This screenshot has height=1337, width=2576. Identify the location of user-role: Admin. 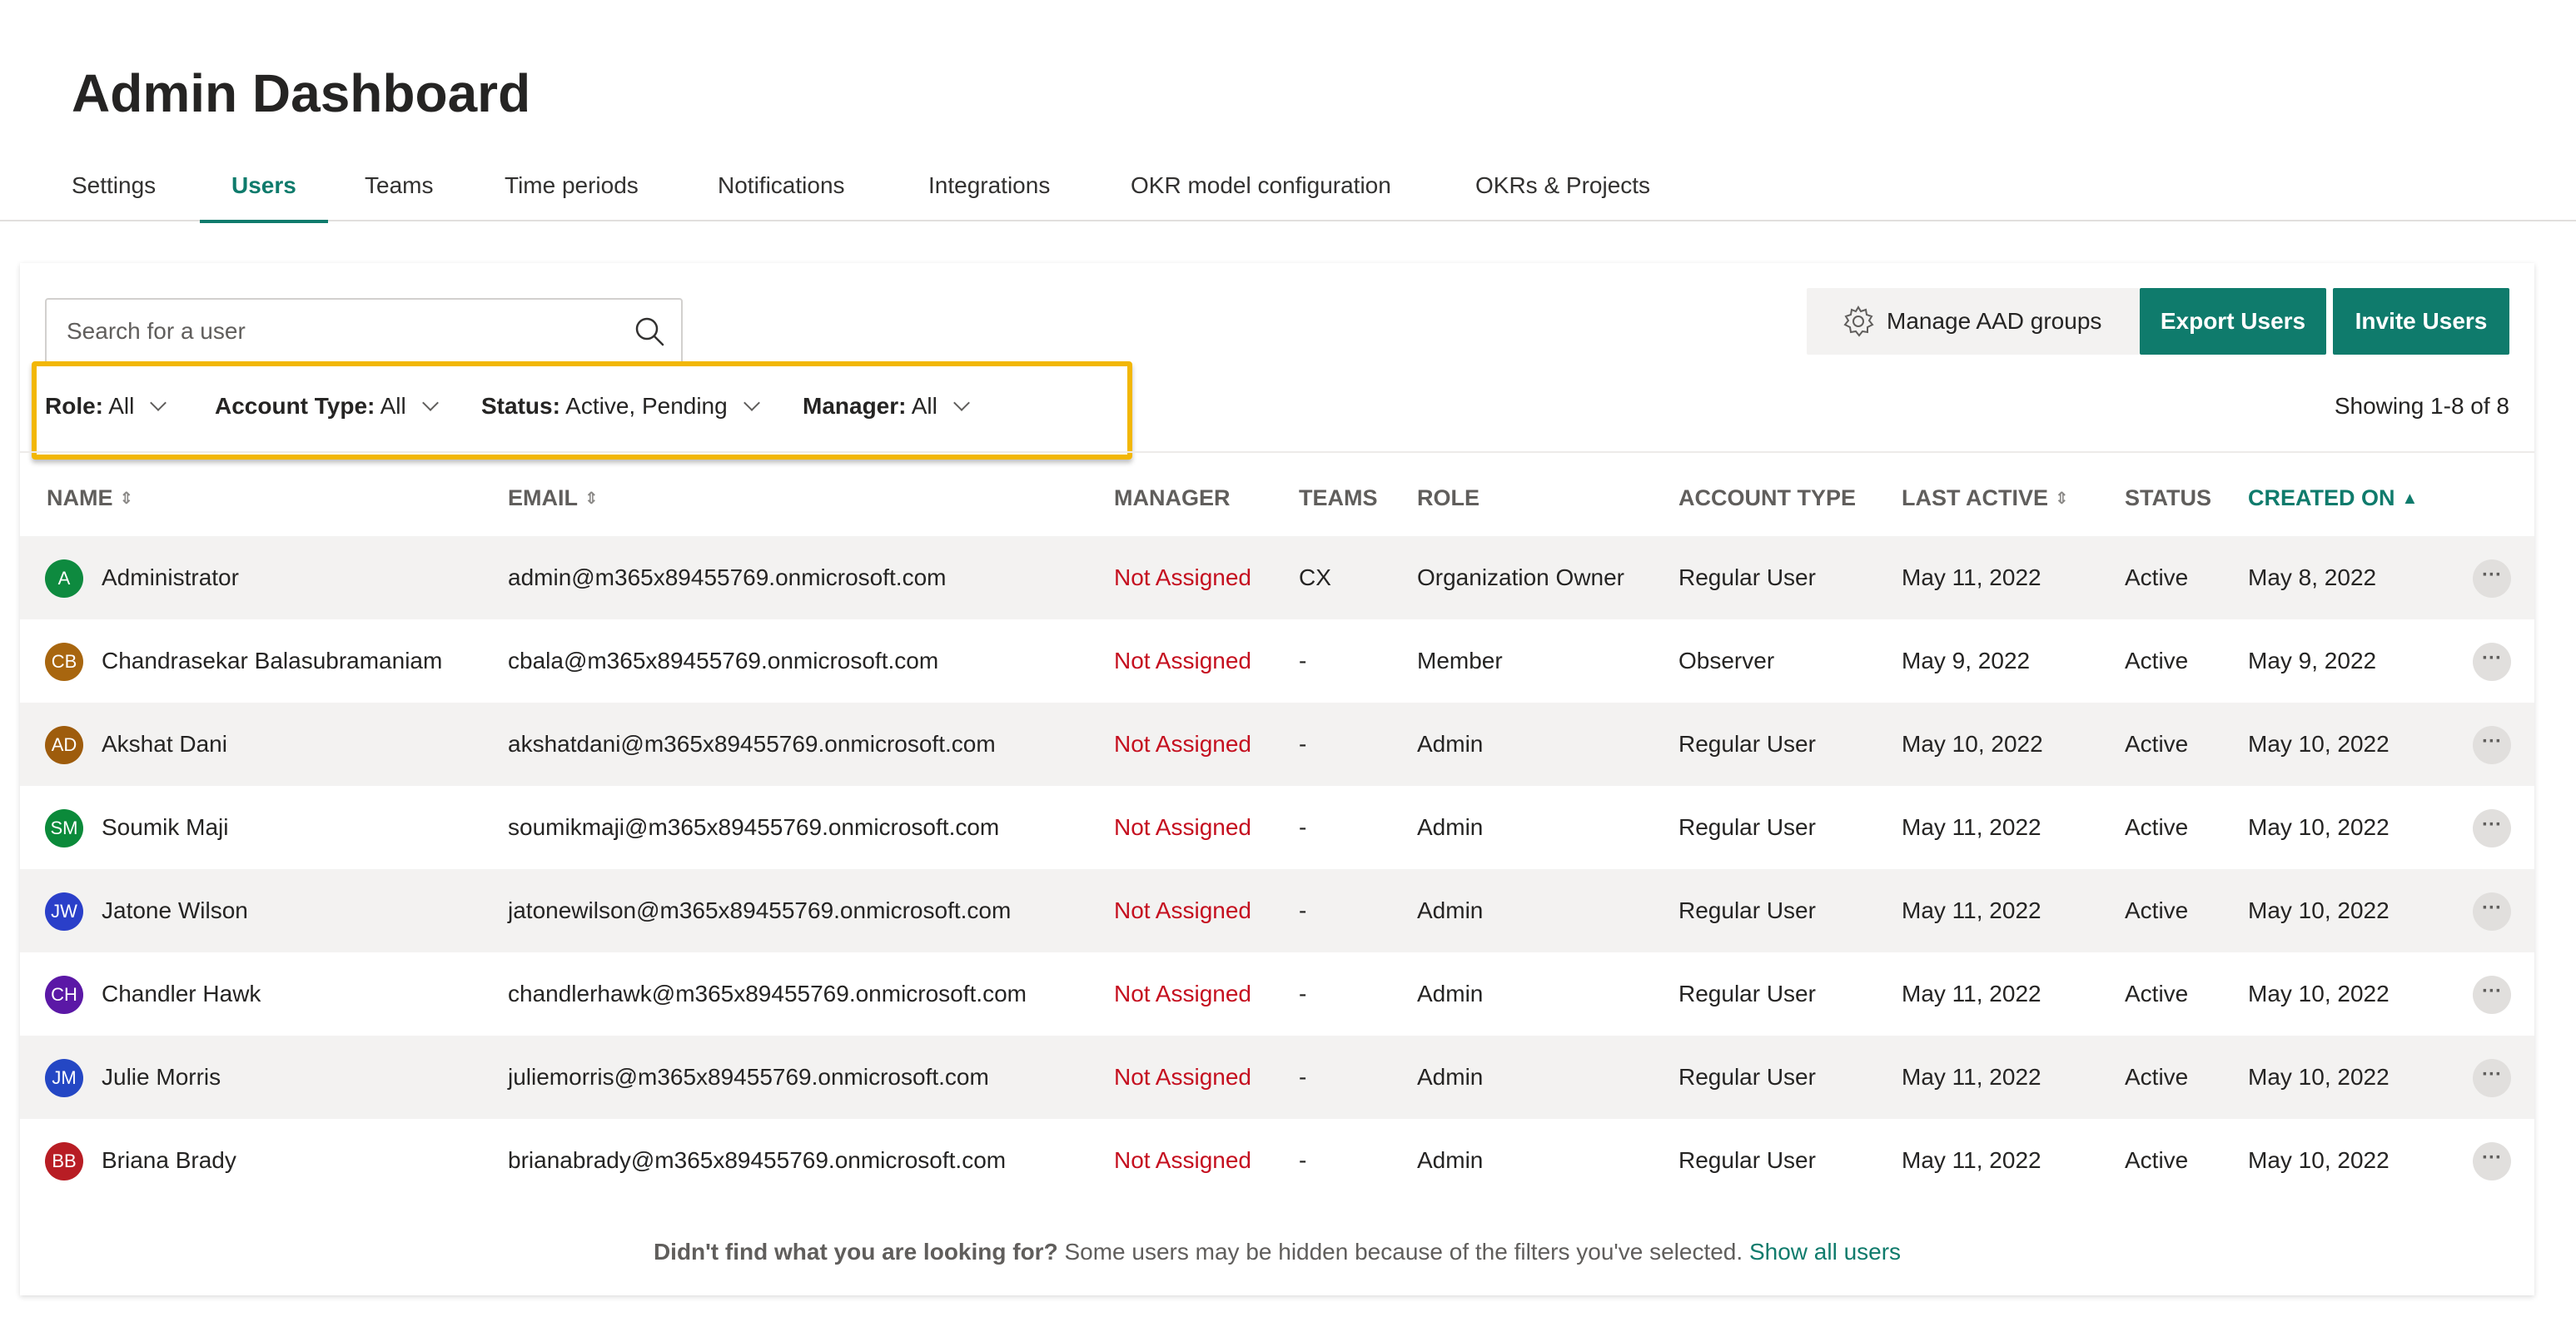
(1450, 744).